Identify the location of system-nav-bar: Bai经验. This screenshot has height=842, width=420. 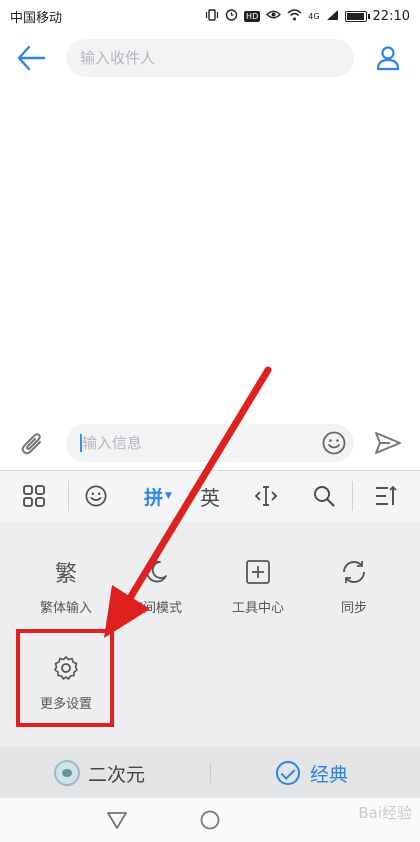
(210, 820).